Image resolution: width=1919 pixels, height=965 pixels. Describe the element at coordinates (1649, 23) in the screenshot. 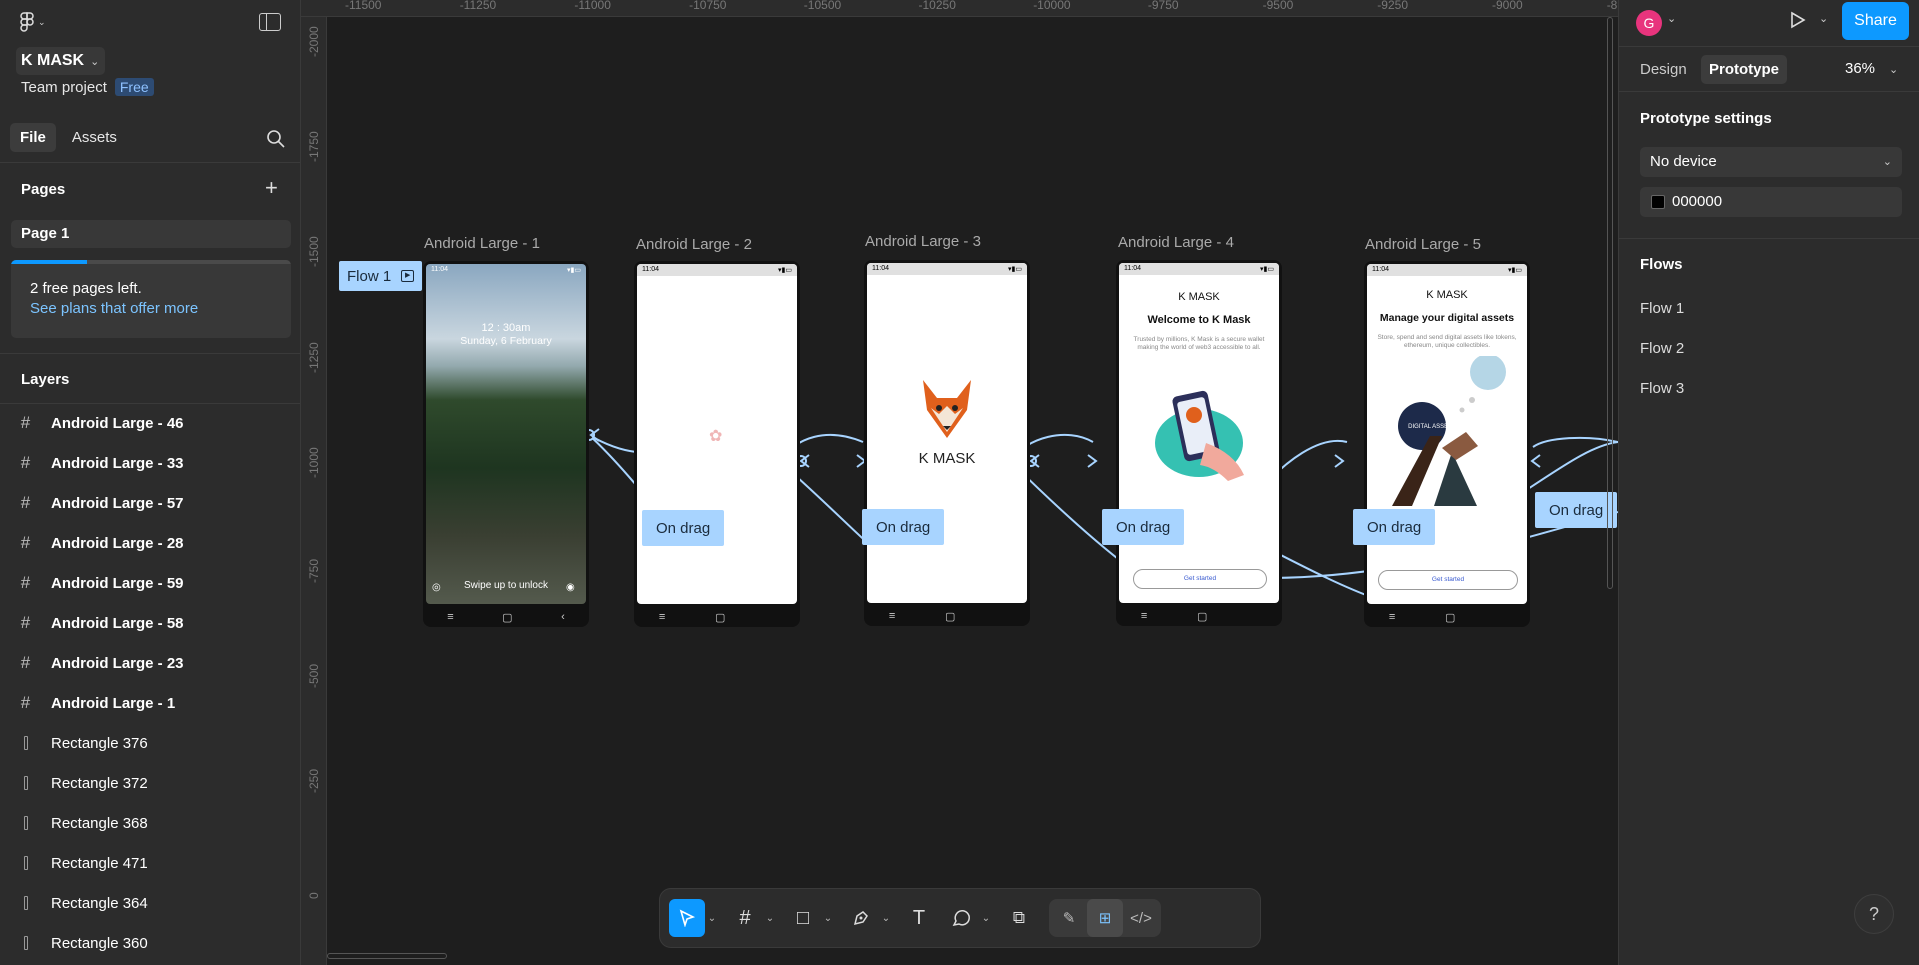

I see `avatar: G` at that location.